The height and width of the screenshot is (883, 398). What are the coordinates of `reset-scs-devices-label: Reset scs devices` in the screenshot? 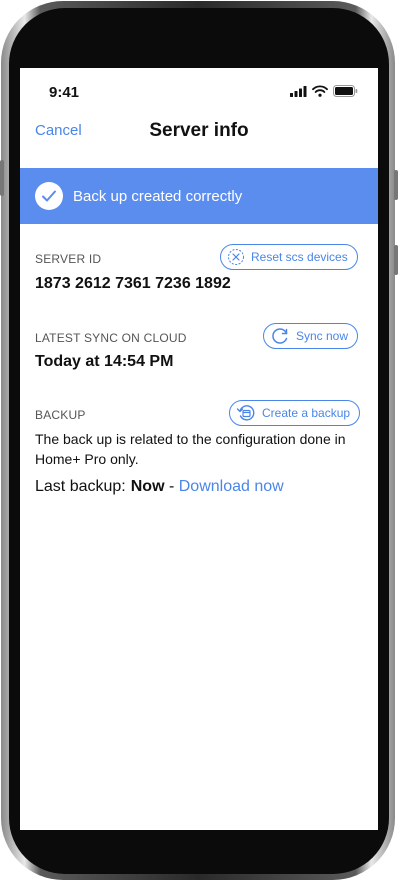 It's located at (299, 257).